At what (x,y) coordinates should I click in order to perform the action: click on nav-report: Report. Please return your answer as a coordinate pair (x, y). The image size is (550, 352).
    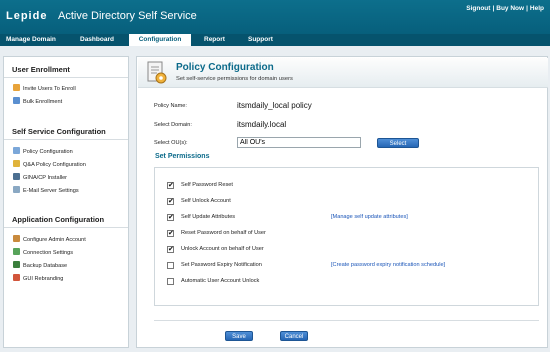
    Looking at the image, I should click on (214, 40).